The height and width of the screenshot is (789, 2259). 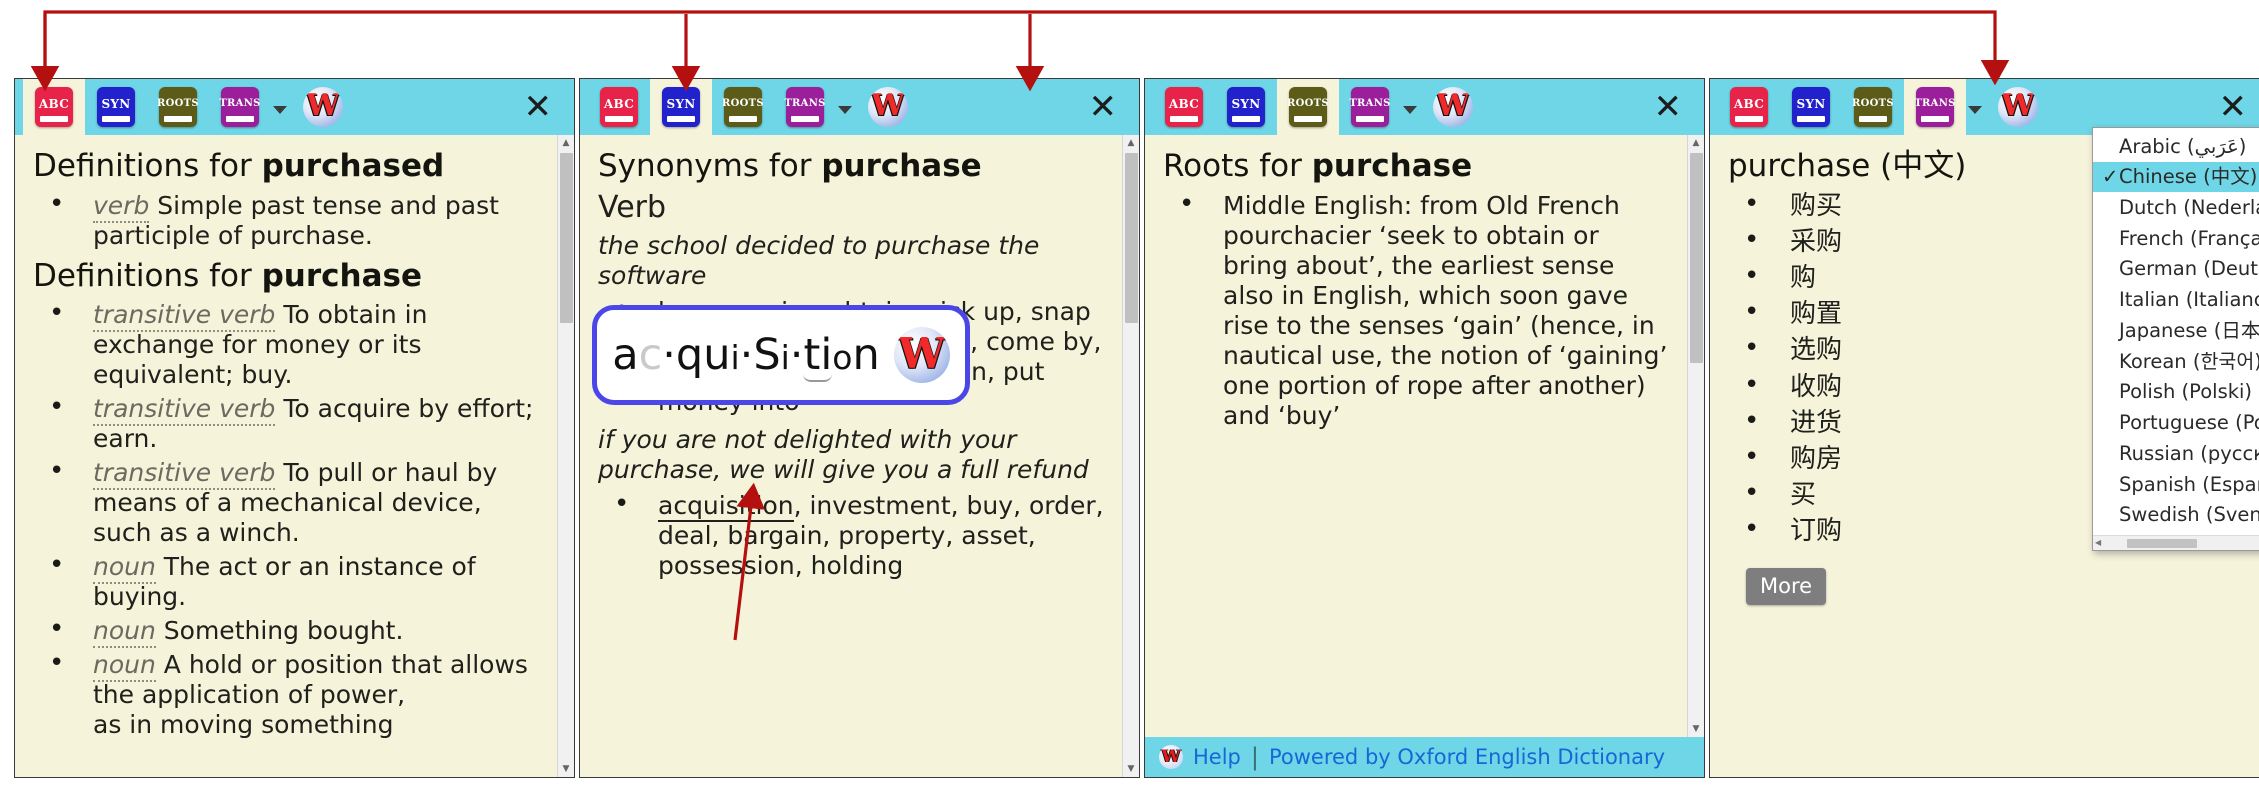 I want to click on hscrollbar-thumb, so click(x=2162, y=543).